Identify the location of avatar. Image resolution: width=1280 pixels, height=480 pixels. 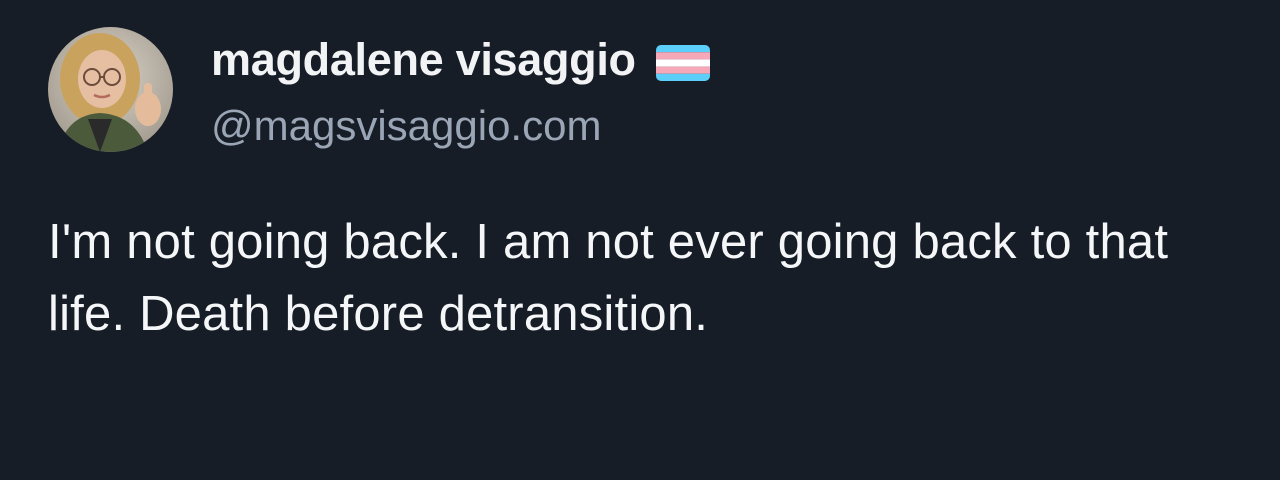
(110, 89).